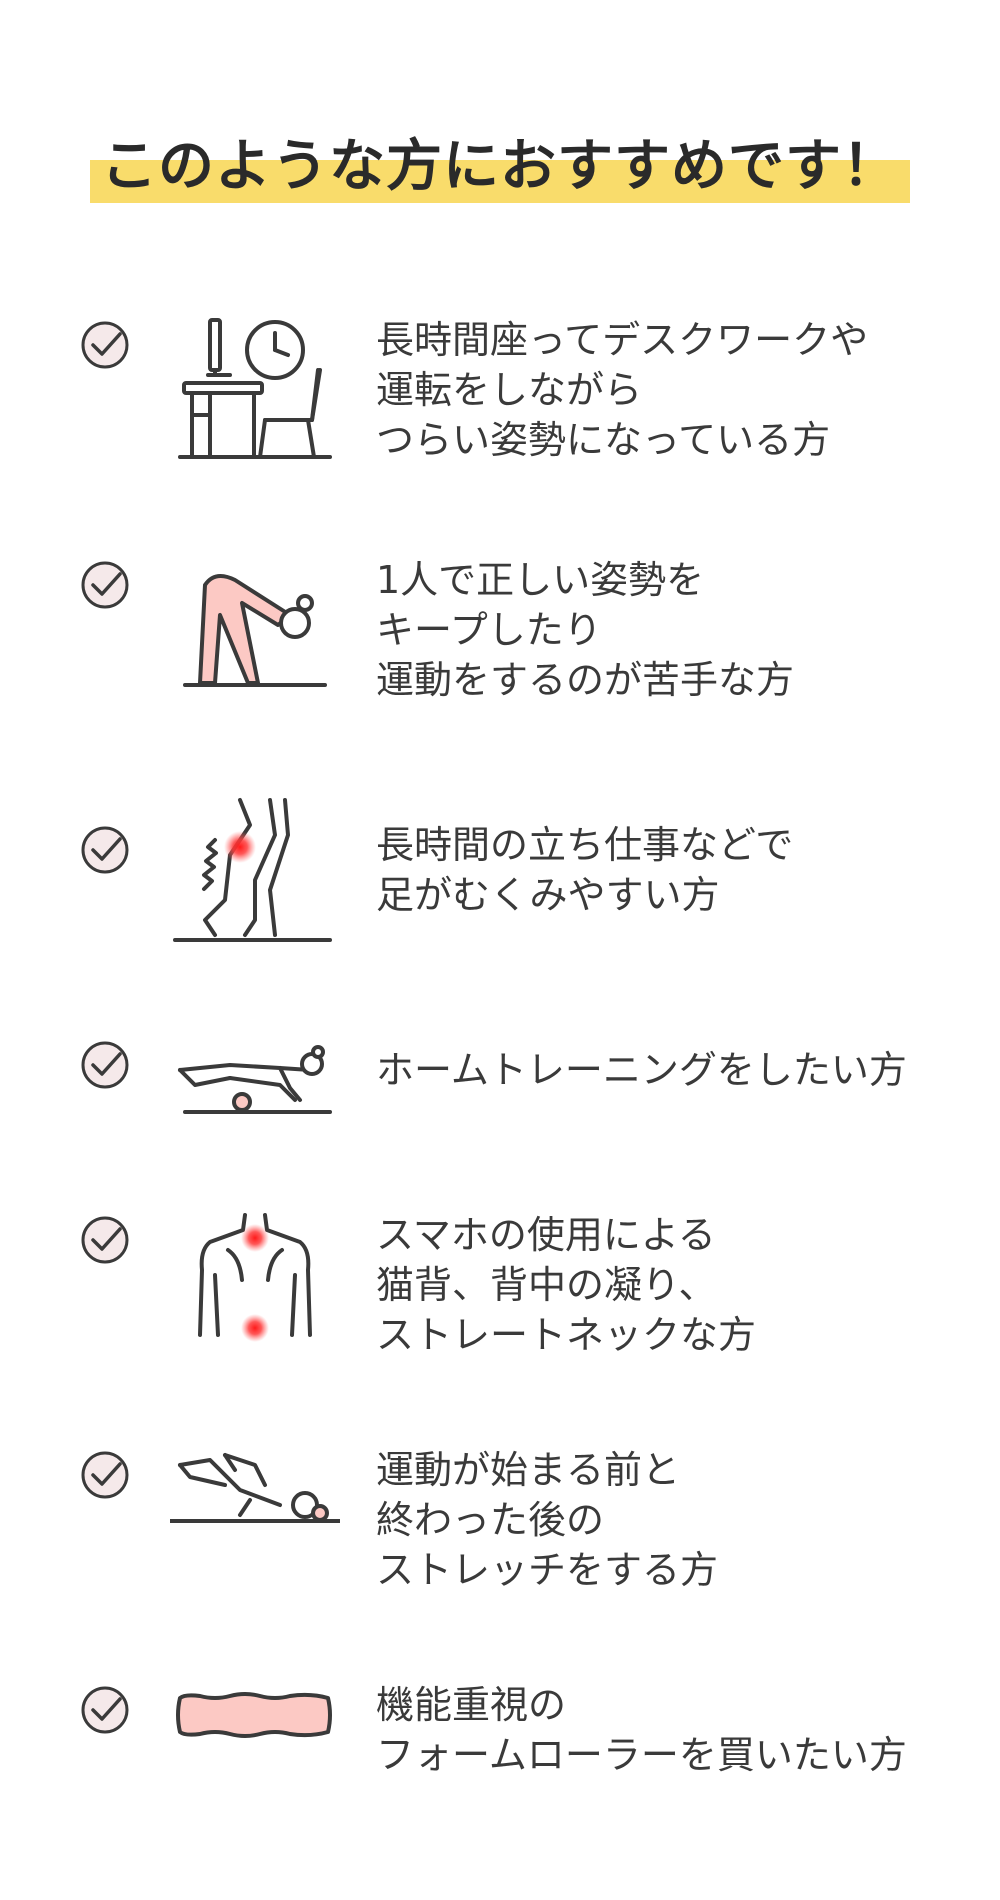 The width and height of the screenshot is (1000, 1900). I want to click on item-text: スマホの使用による 猫背、背中の凝り、 ストレートネックな方, so click(566, 1285).